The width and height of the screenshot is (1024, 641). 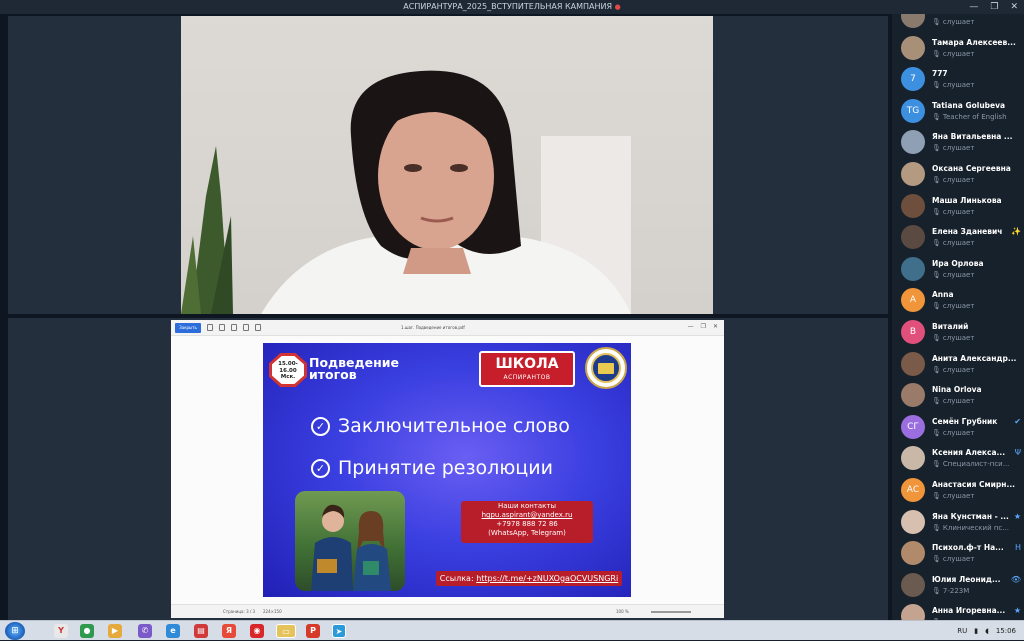 I want to click on participant-item: Анита Александр... 🎙 слушает, so click(x=961, y=365).